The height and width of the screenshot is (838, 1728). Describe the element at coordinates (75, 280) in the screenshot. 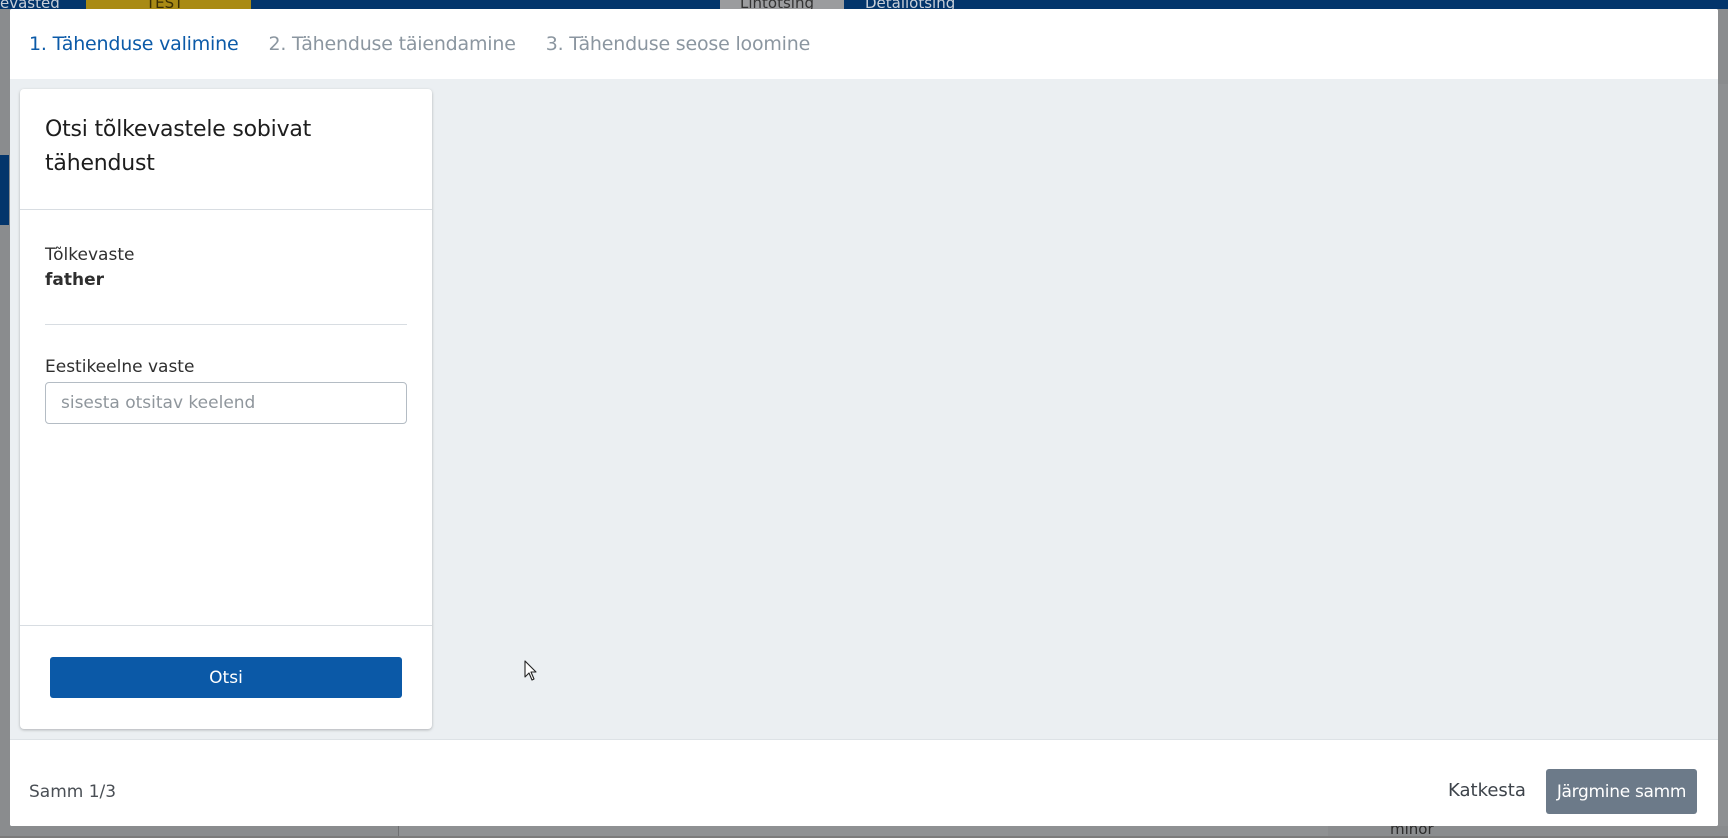

I see `translation-value: father` at that location.